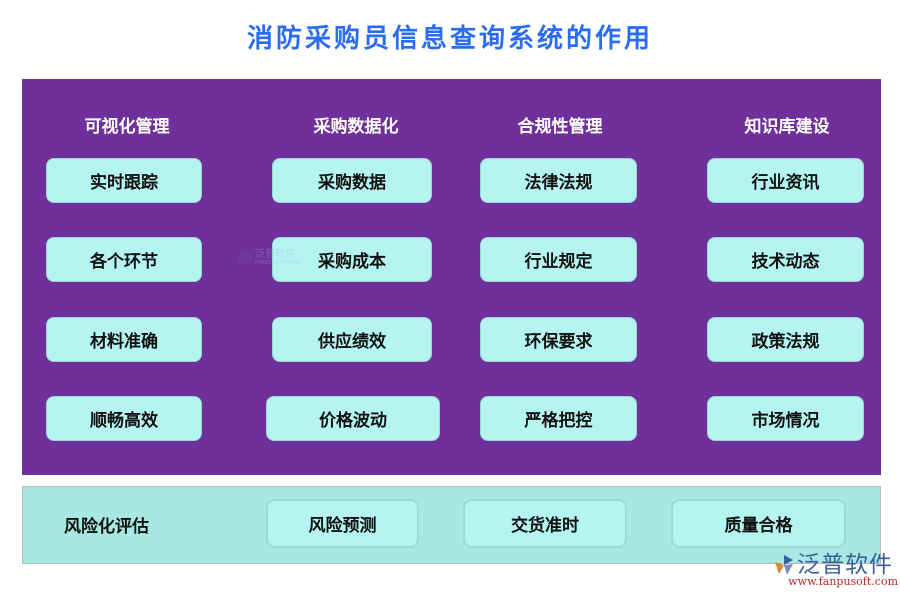  What do you see at coordinates (352, 180) in the screenshot?
I see `item-box: 采购数据` at bounding box center [352, 180].